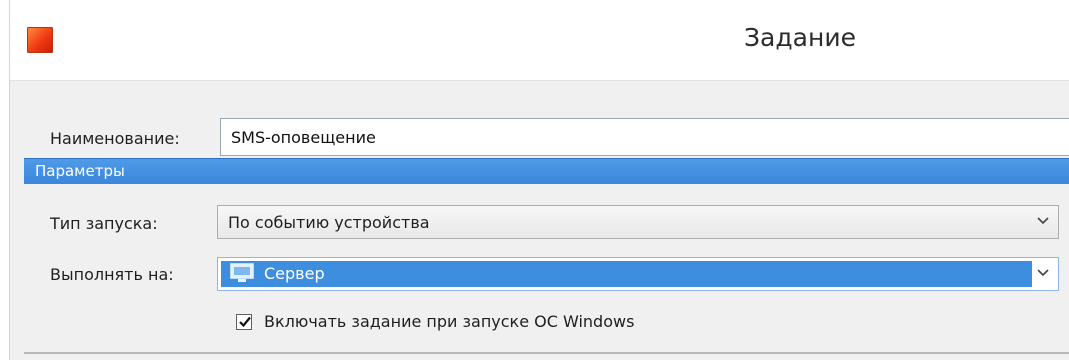 The width and height of the screenshot is (1069, 360). I want to click on launch-type-label: Тип запуска:, so click(104, 223).